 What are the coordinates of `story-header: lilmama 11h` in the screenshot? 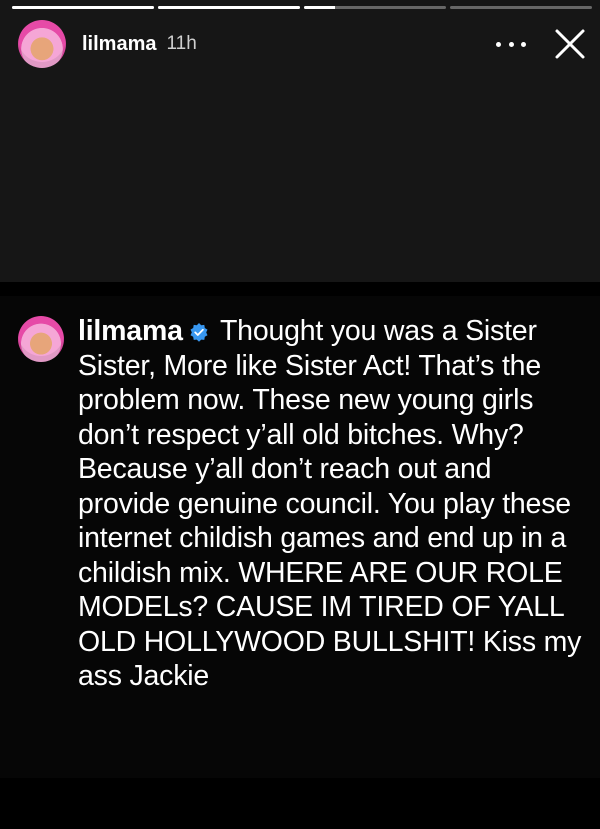 It's located at (302, 44).